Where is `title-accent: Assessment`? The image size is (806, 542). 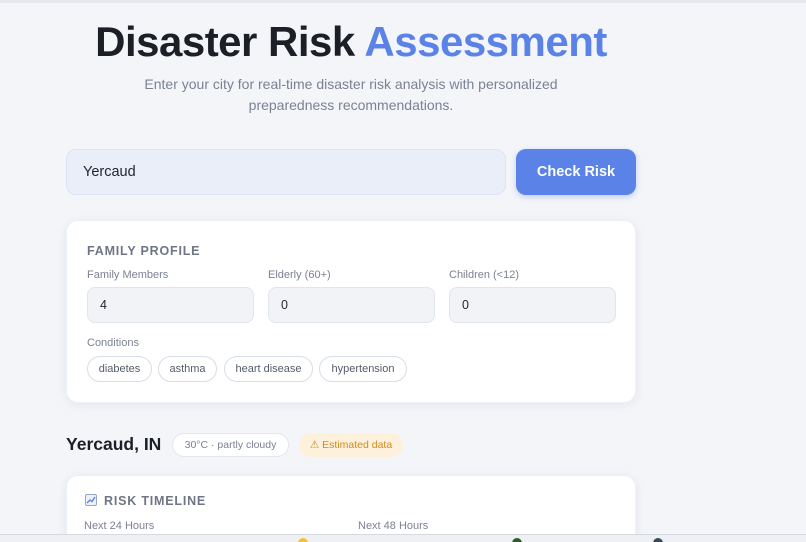 title-accent: Assessment is located at coordinates (485, 41).